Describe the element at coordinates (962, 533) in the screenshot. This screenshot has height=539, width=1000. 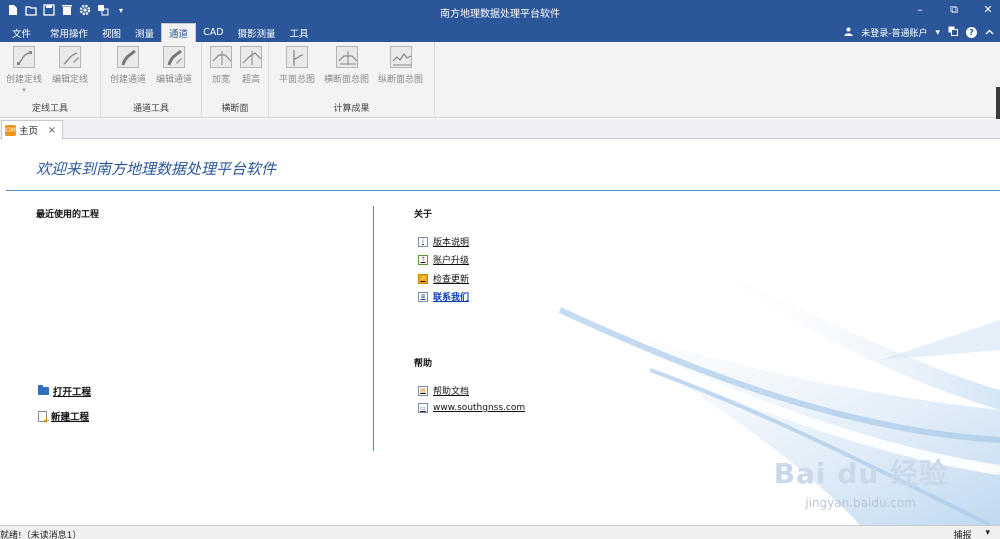
I see `snap-toggle: 捕报` at that location.